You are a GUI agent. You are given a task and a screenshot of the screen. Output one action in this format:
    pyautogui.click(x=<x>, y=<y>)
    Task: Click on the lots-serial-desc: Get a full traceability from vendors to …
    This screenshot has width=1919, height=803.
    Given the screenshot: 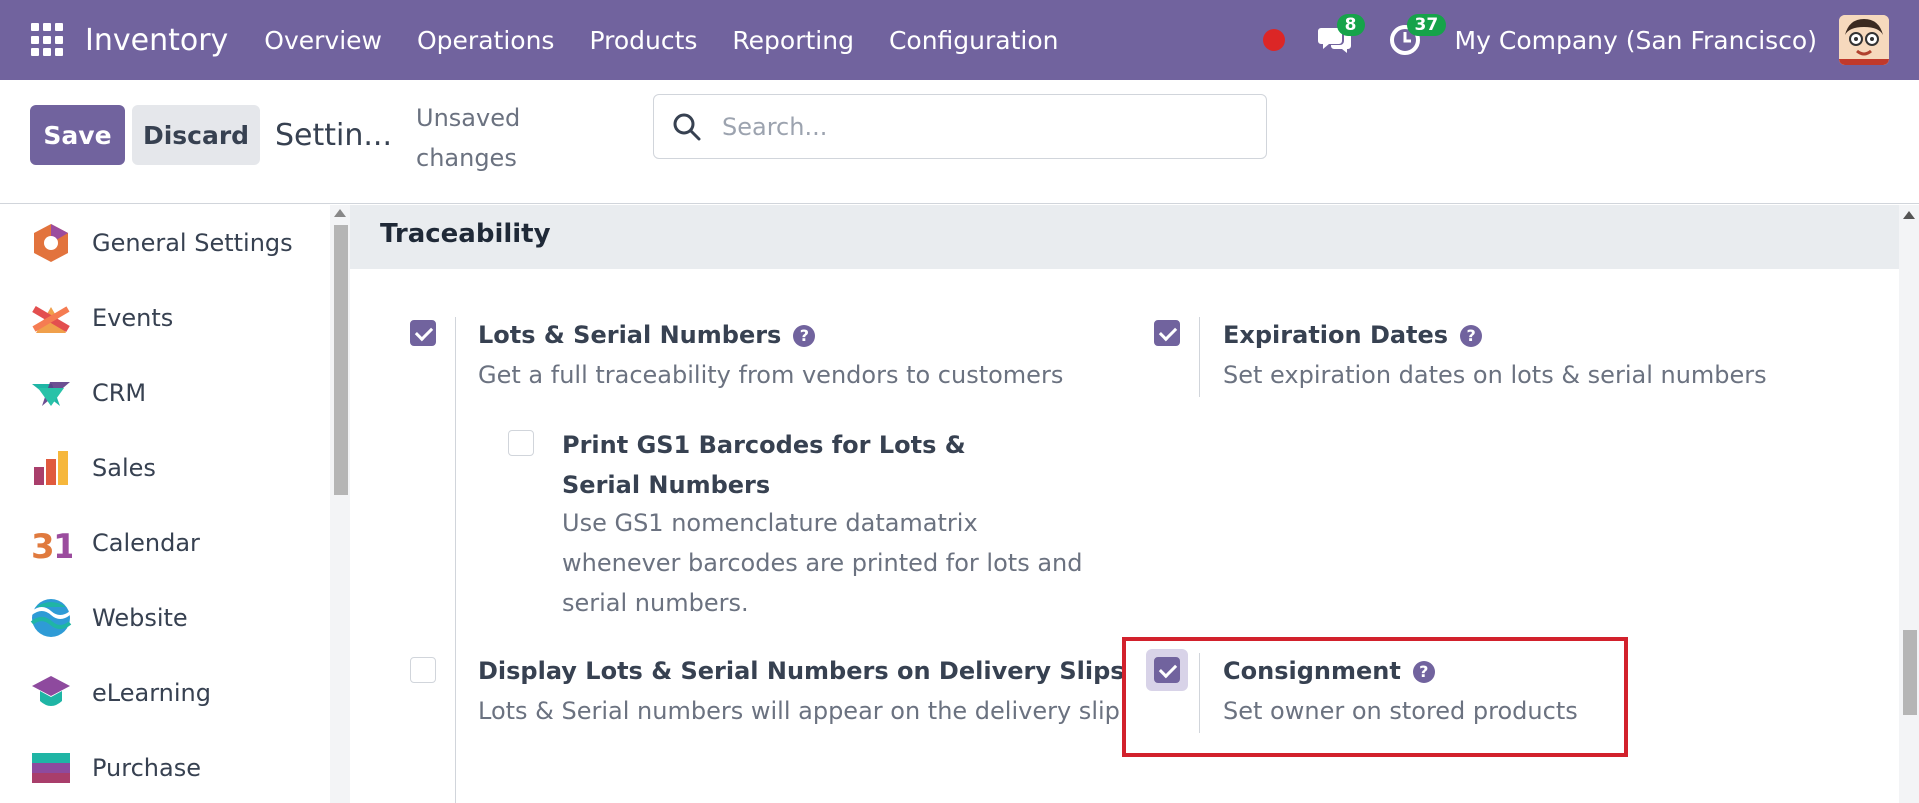 What is the action you would take?
    pyautogui.click(x=771, y=375)
    